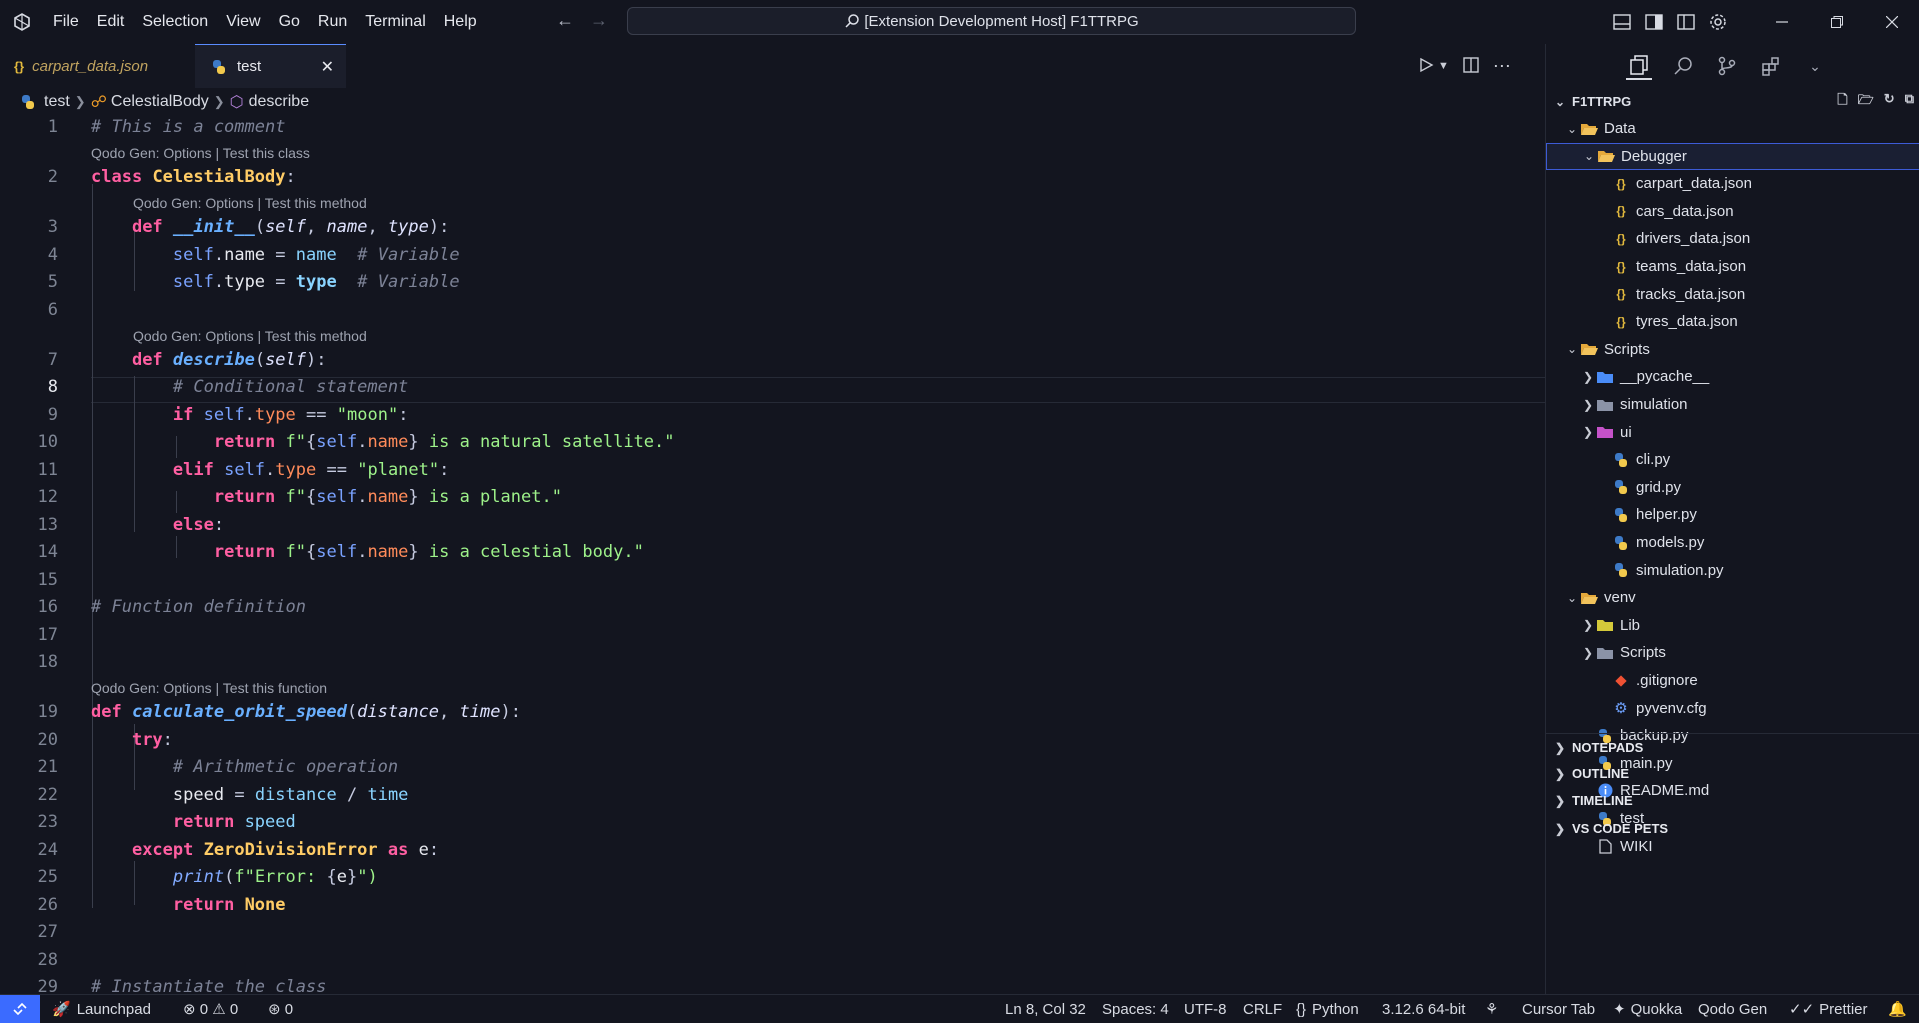  Describe the element at coordinates (1732, 625) in the screenshot. I see `tree-item: ❯ Lib` at that location.